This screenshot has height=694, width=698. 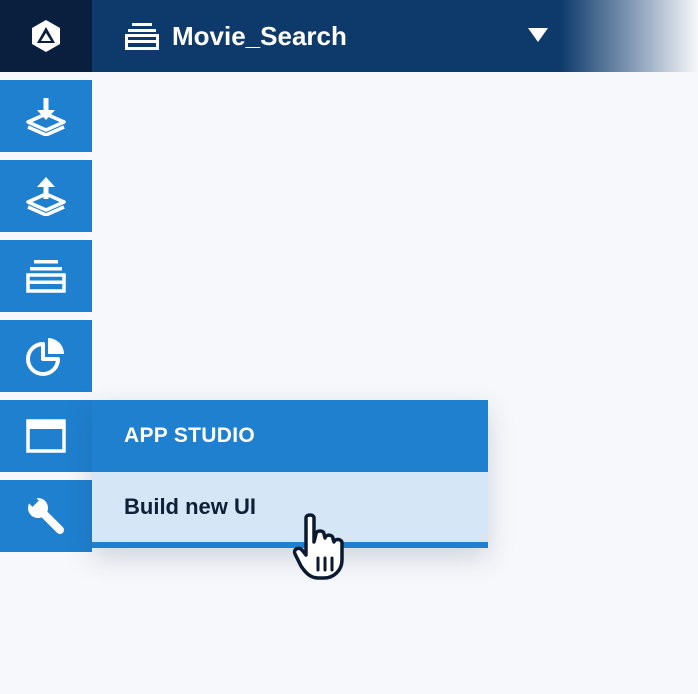 I want to click on home-logo, so click(x=46, y=36).